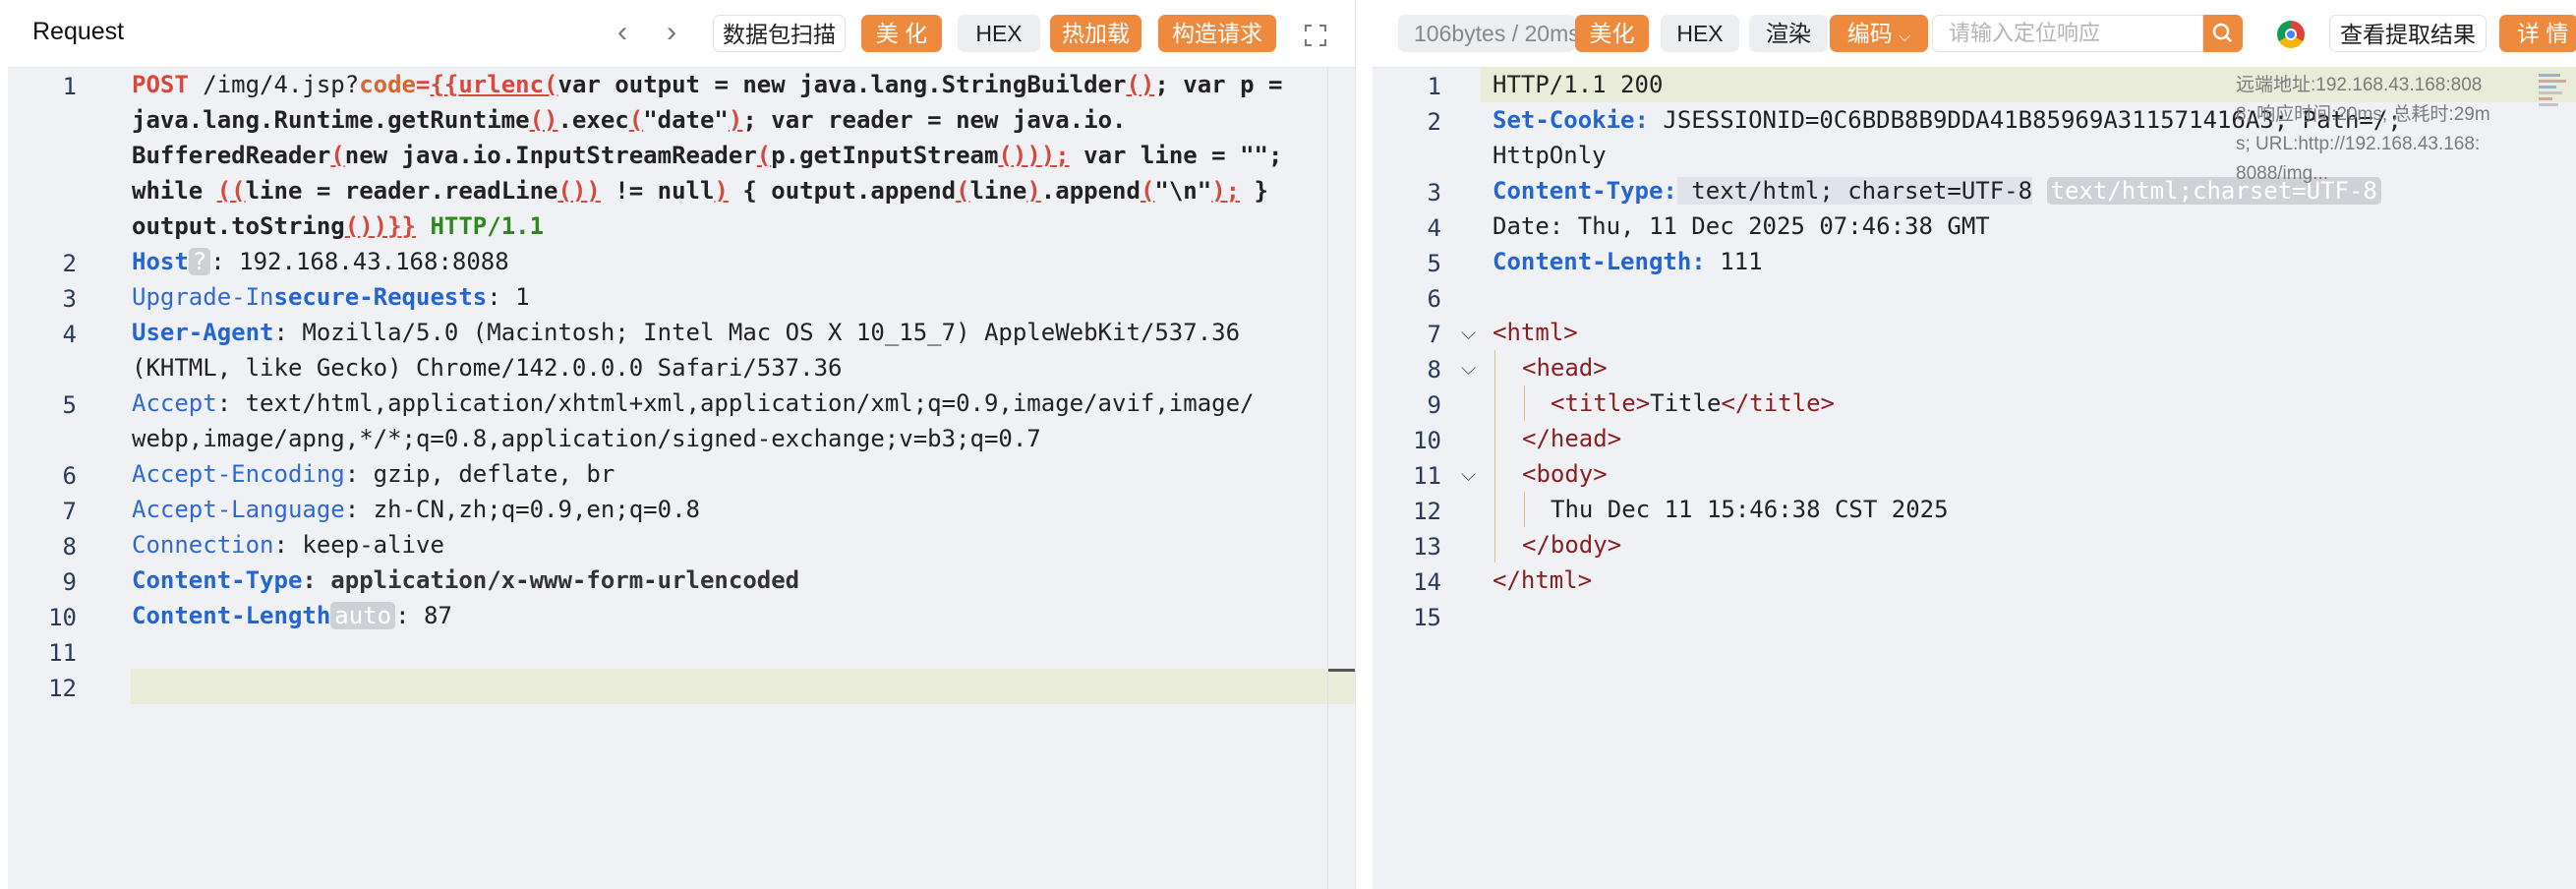  Describe the element at coordinates (550, 155) in the screenshot. I see `code-segment: new java.io.InputStreamReader` at that location.